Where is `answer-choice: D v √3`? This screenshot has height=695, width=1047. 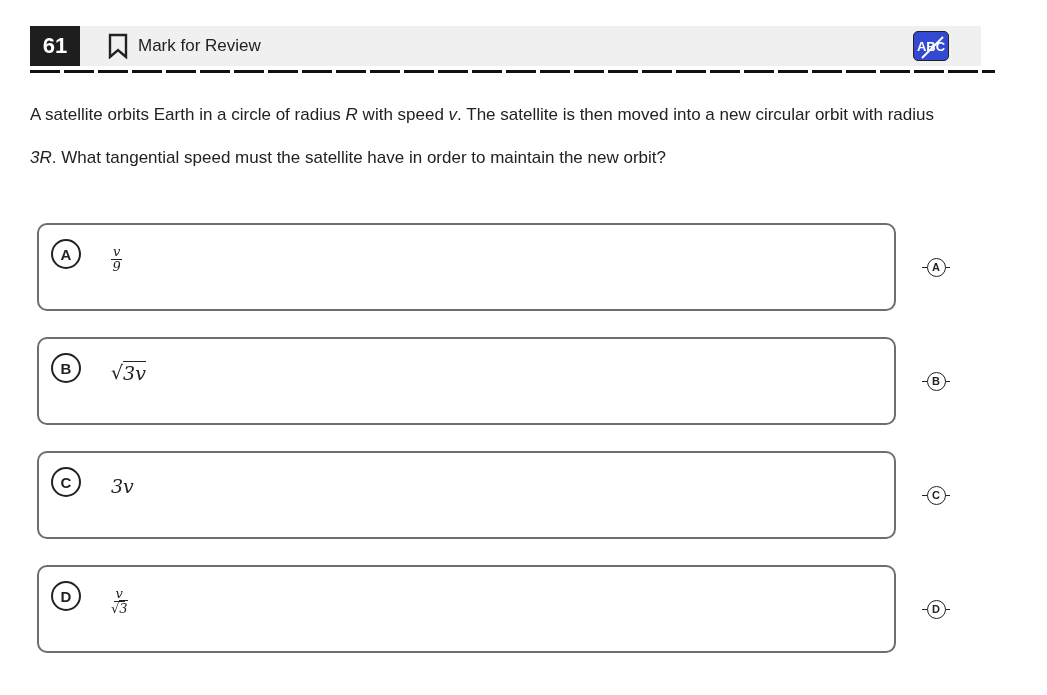 answer-choice: D v √3 is located at coordinates (466, 609).